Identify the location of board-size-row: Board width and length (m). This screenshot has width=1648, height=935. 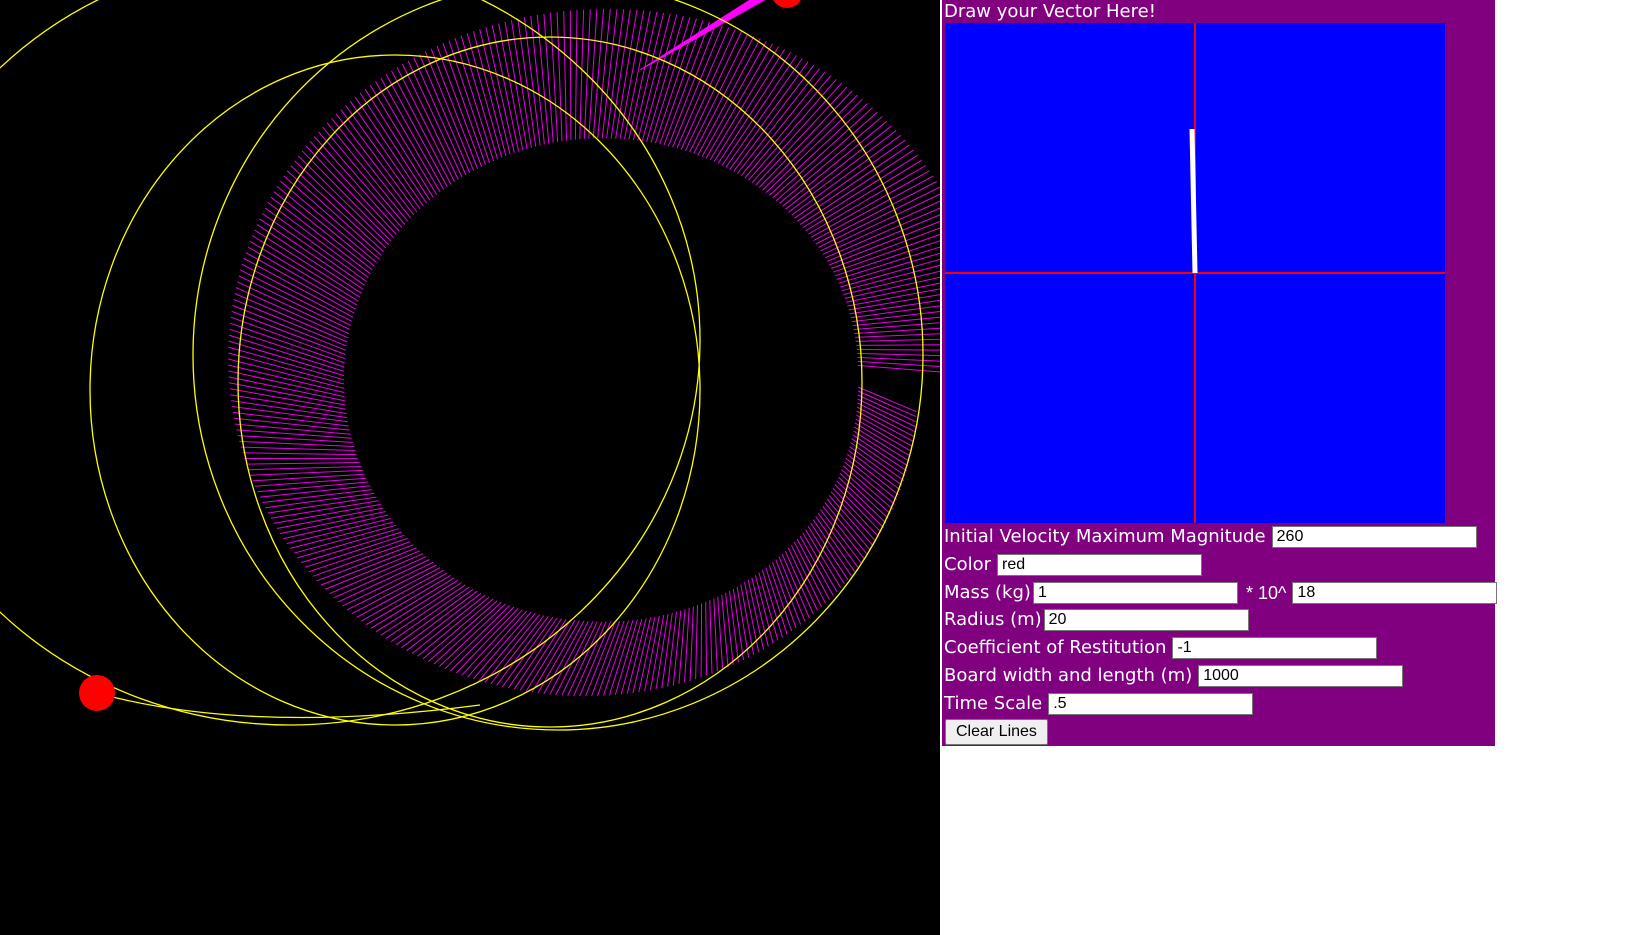
(1174, 676).